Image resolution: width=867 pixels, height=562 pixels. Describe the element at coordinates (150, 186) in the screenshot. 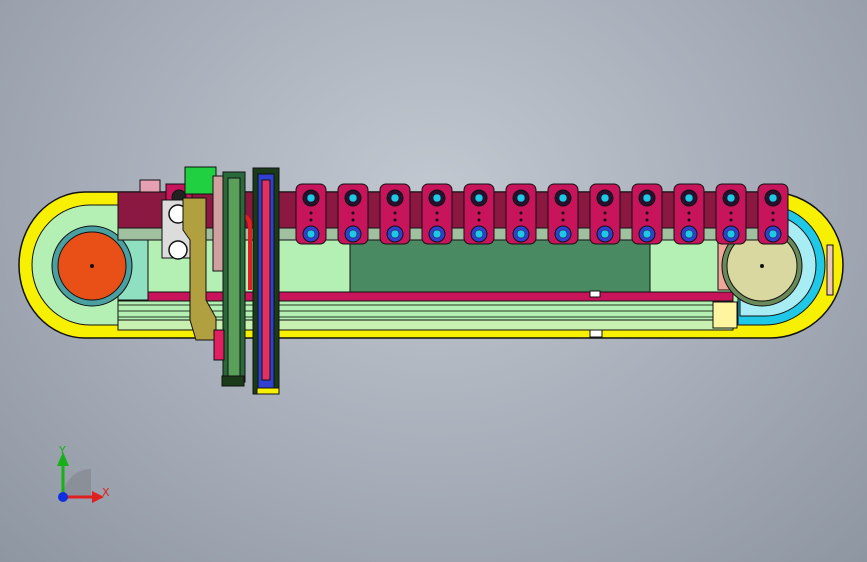

I see `bracket` at that location.